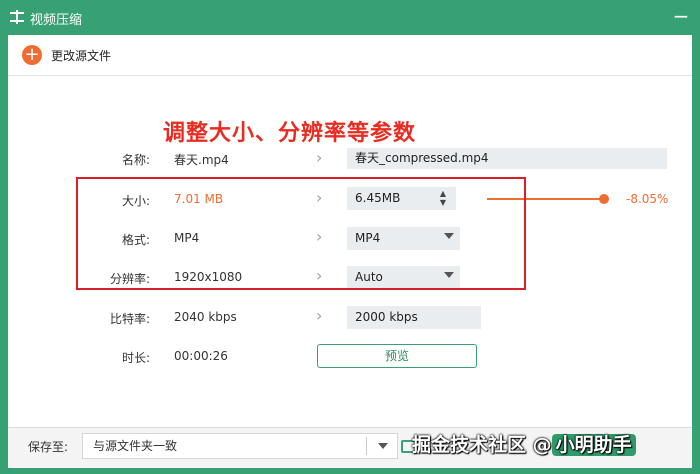 The image size is (700, 474). What do you see at coordinates (56, 20) in the screenshot?
I see `window-title: 视频压缩` at bounding box center [56, 20].